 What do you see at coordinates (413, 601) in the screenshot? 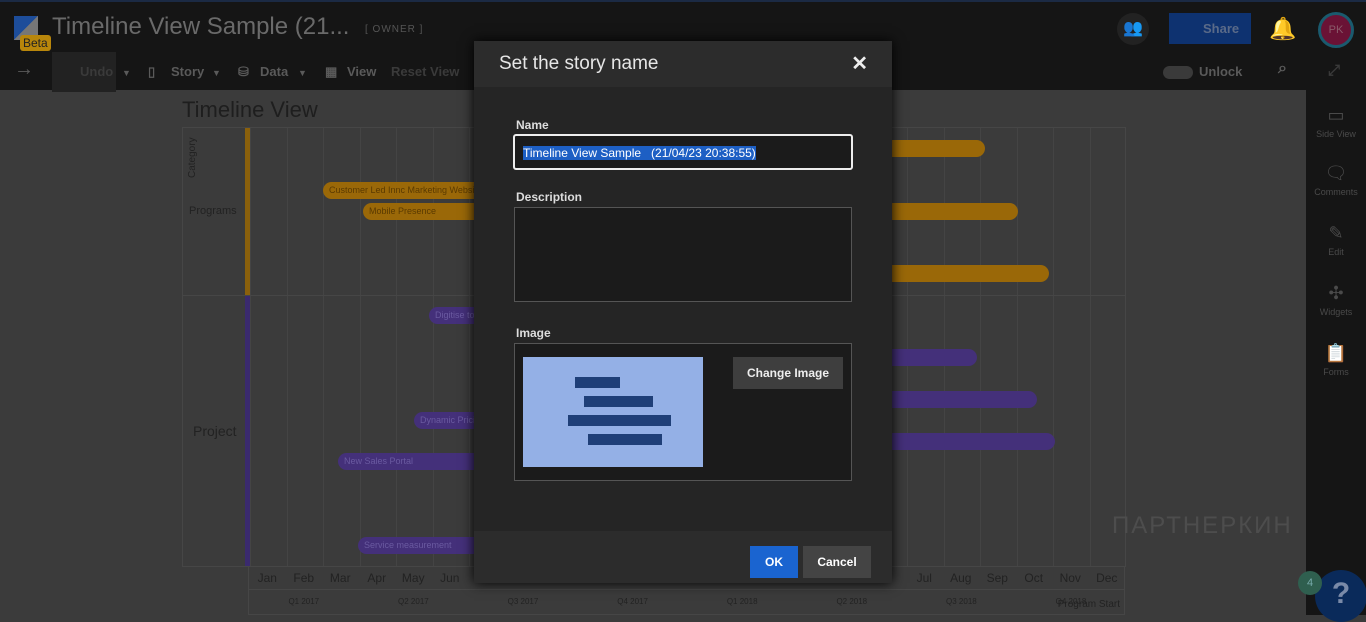
I see `quarter-label: Q2 2017` at bounding box center [413, 601].